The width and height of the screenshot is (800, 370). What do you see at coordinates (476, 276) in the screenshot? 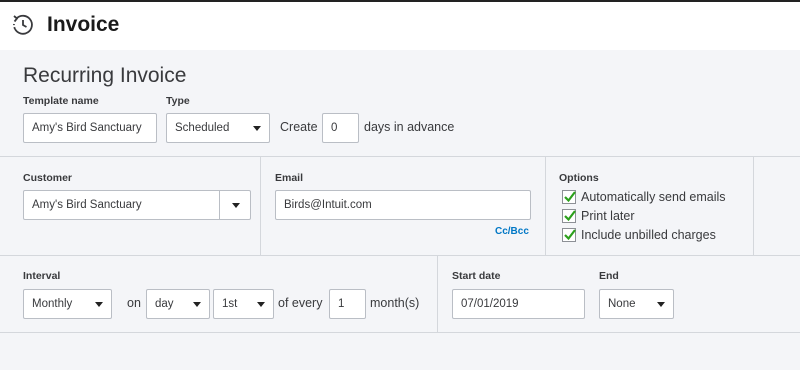
I see `start-date-label: Start date` at bounding box center [476, 276].